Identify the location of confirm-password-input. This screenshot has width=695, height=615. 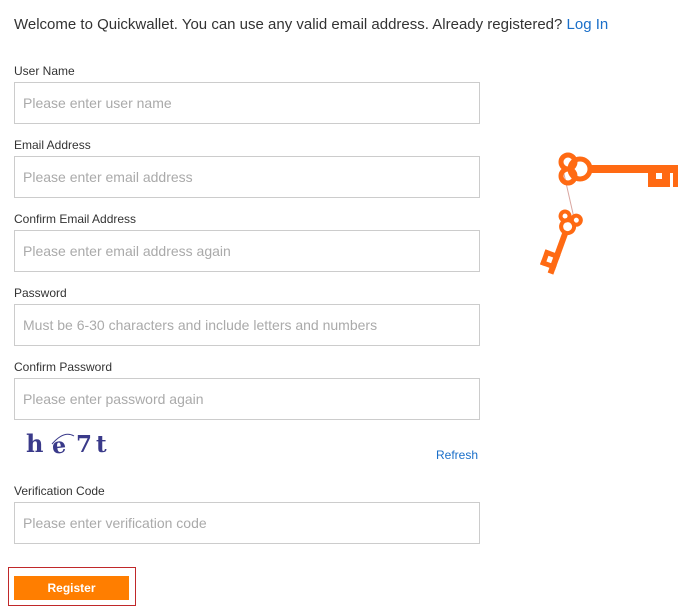
(247, 399).